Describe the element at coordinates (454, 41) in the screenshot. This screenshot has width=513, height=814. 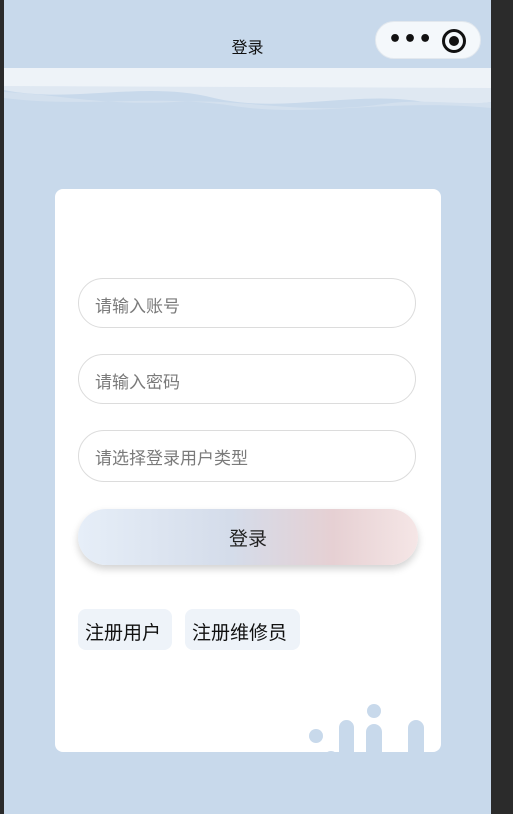
I see `mini-program-close-icon` at that location.